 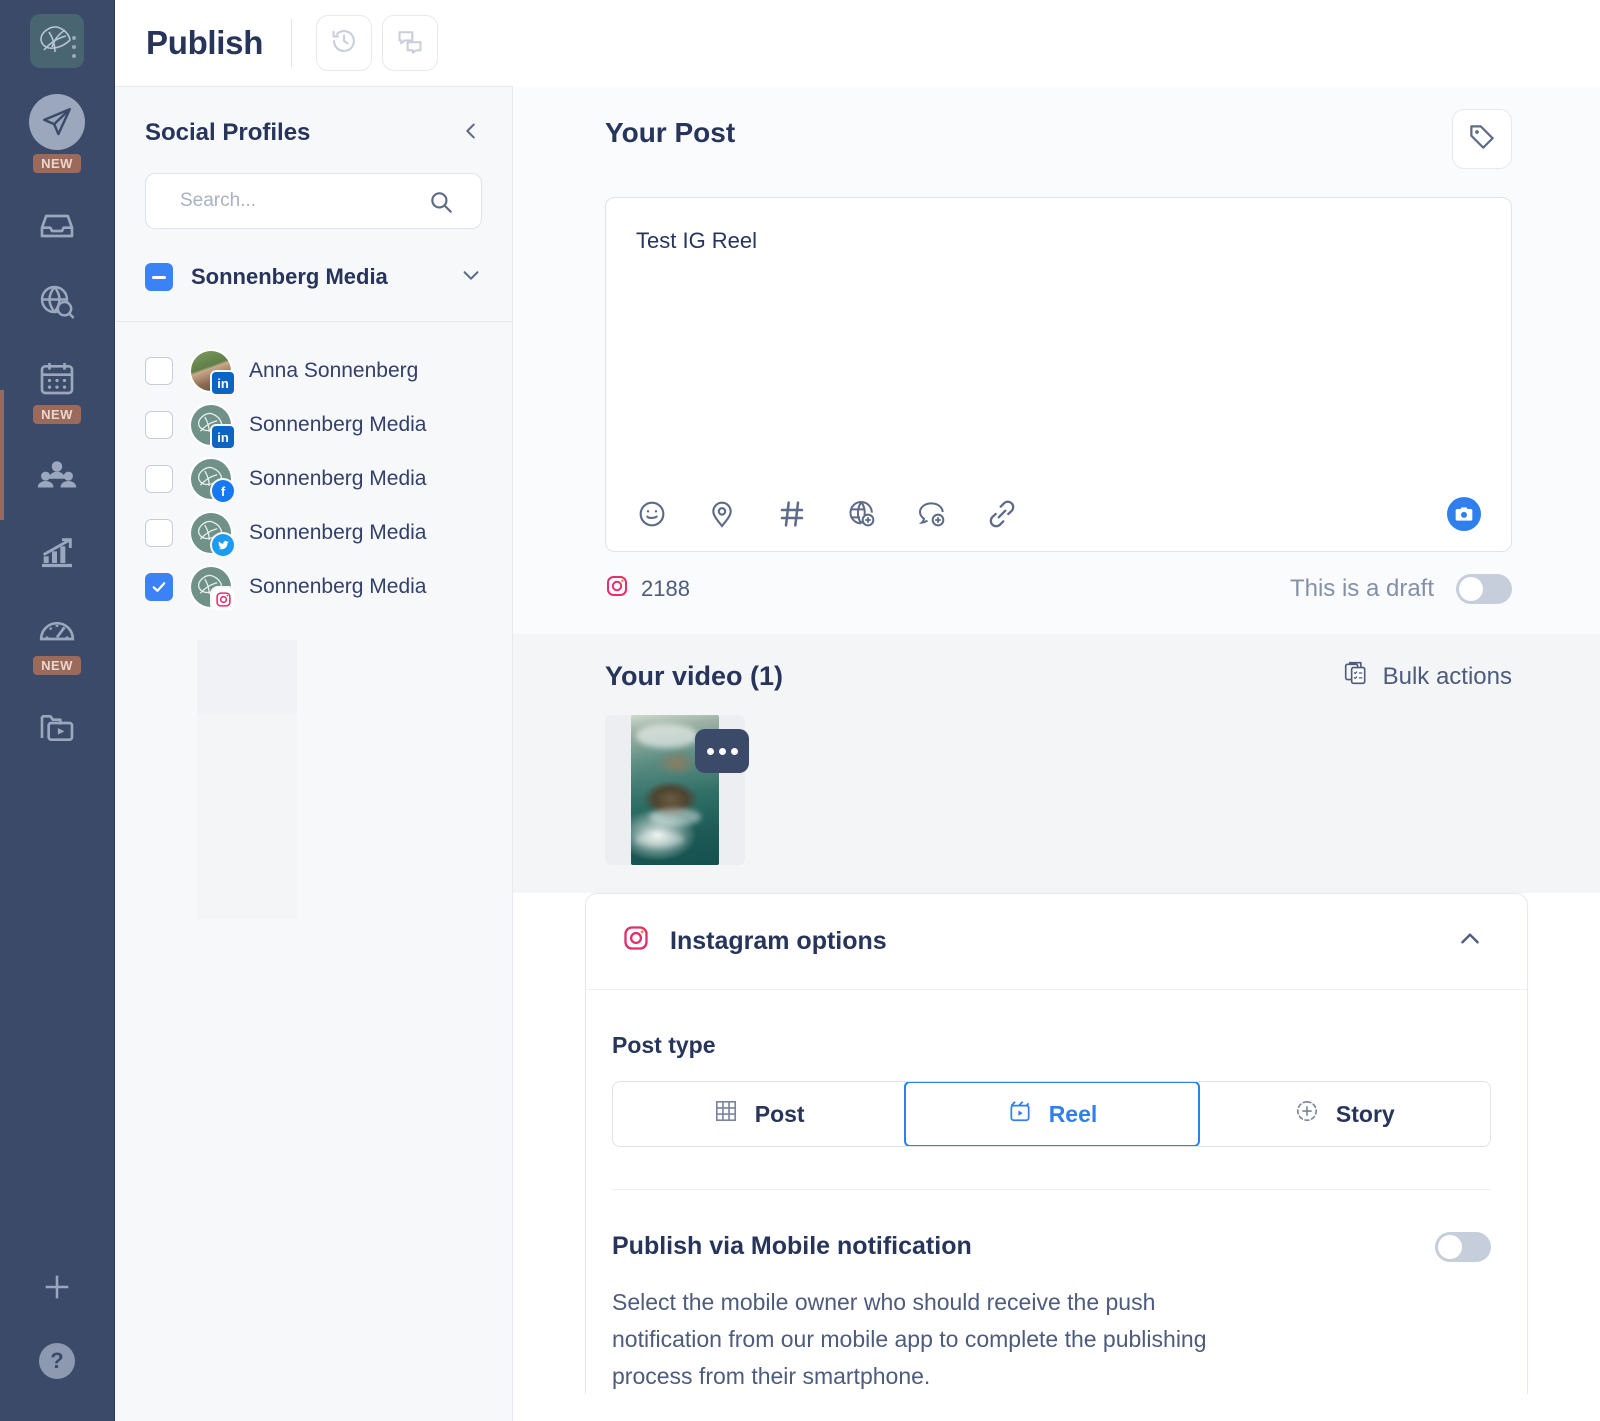 I want to click on draft-toggle, so click(x=1484, y=589).